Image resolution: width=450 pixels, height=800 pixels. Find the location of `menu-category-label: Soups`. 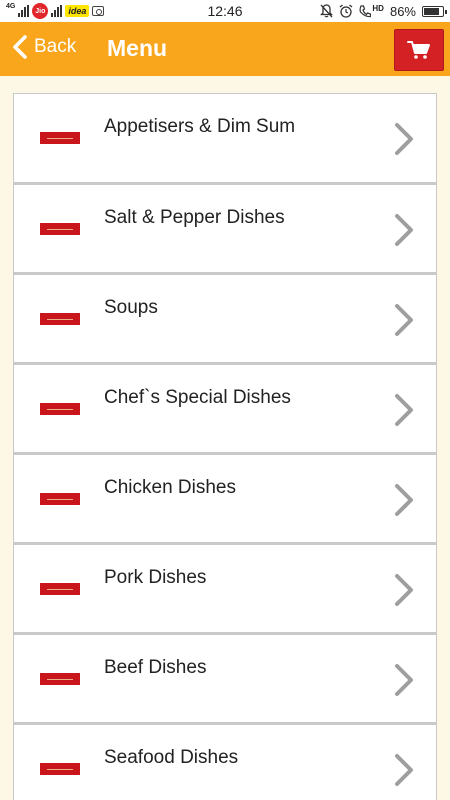

menu-category-label: Soups is located at coordinates (131, 307).